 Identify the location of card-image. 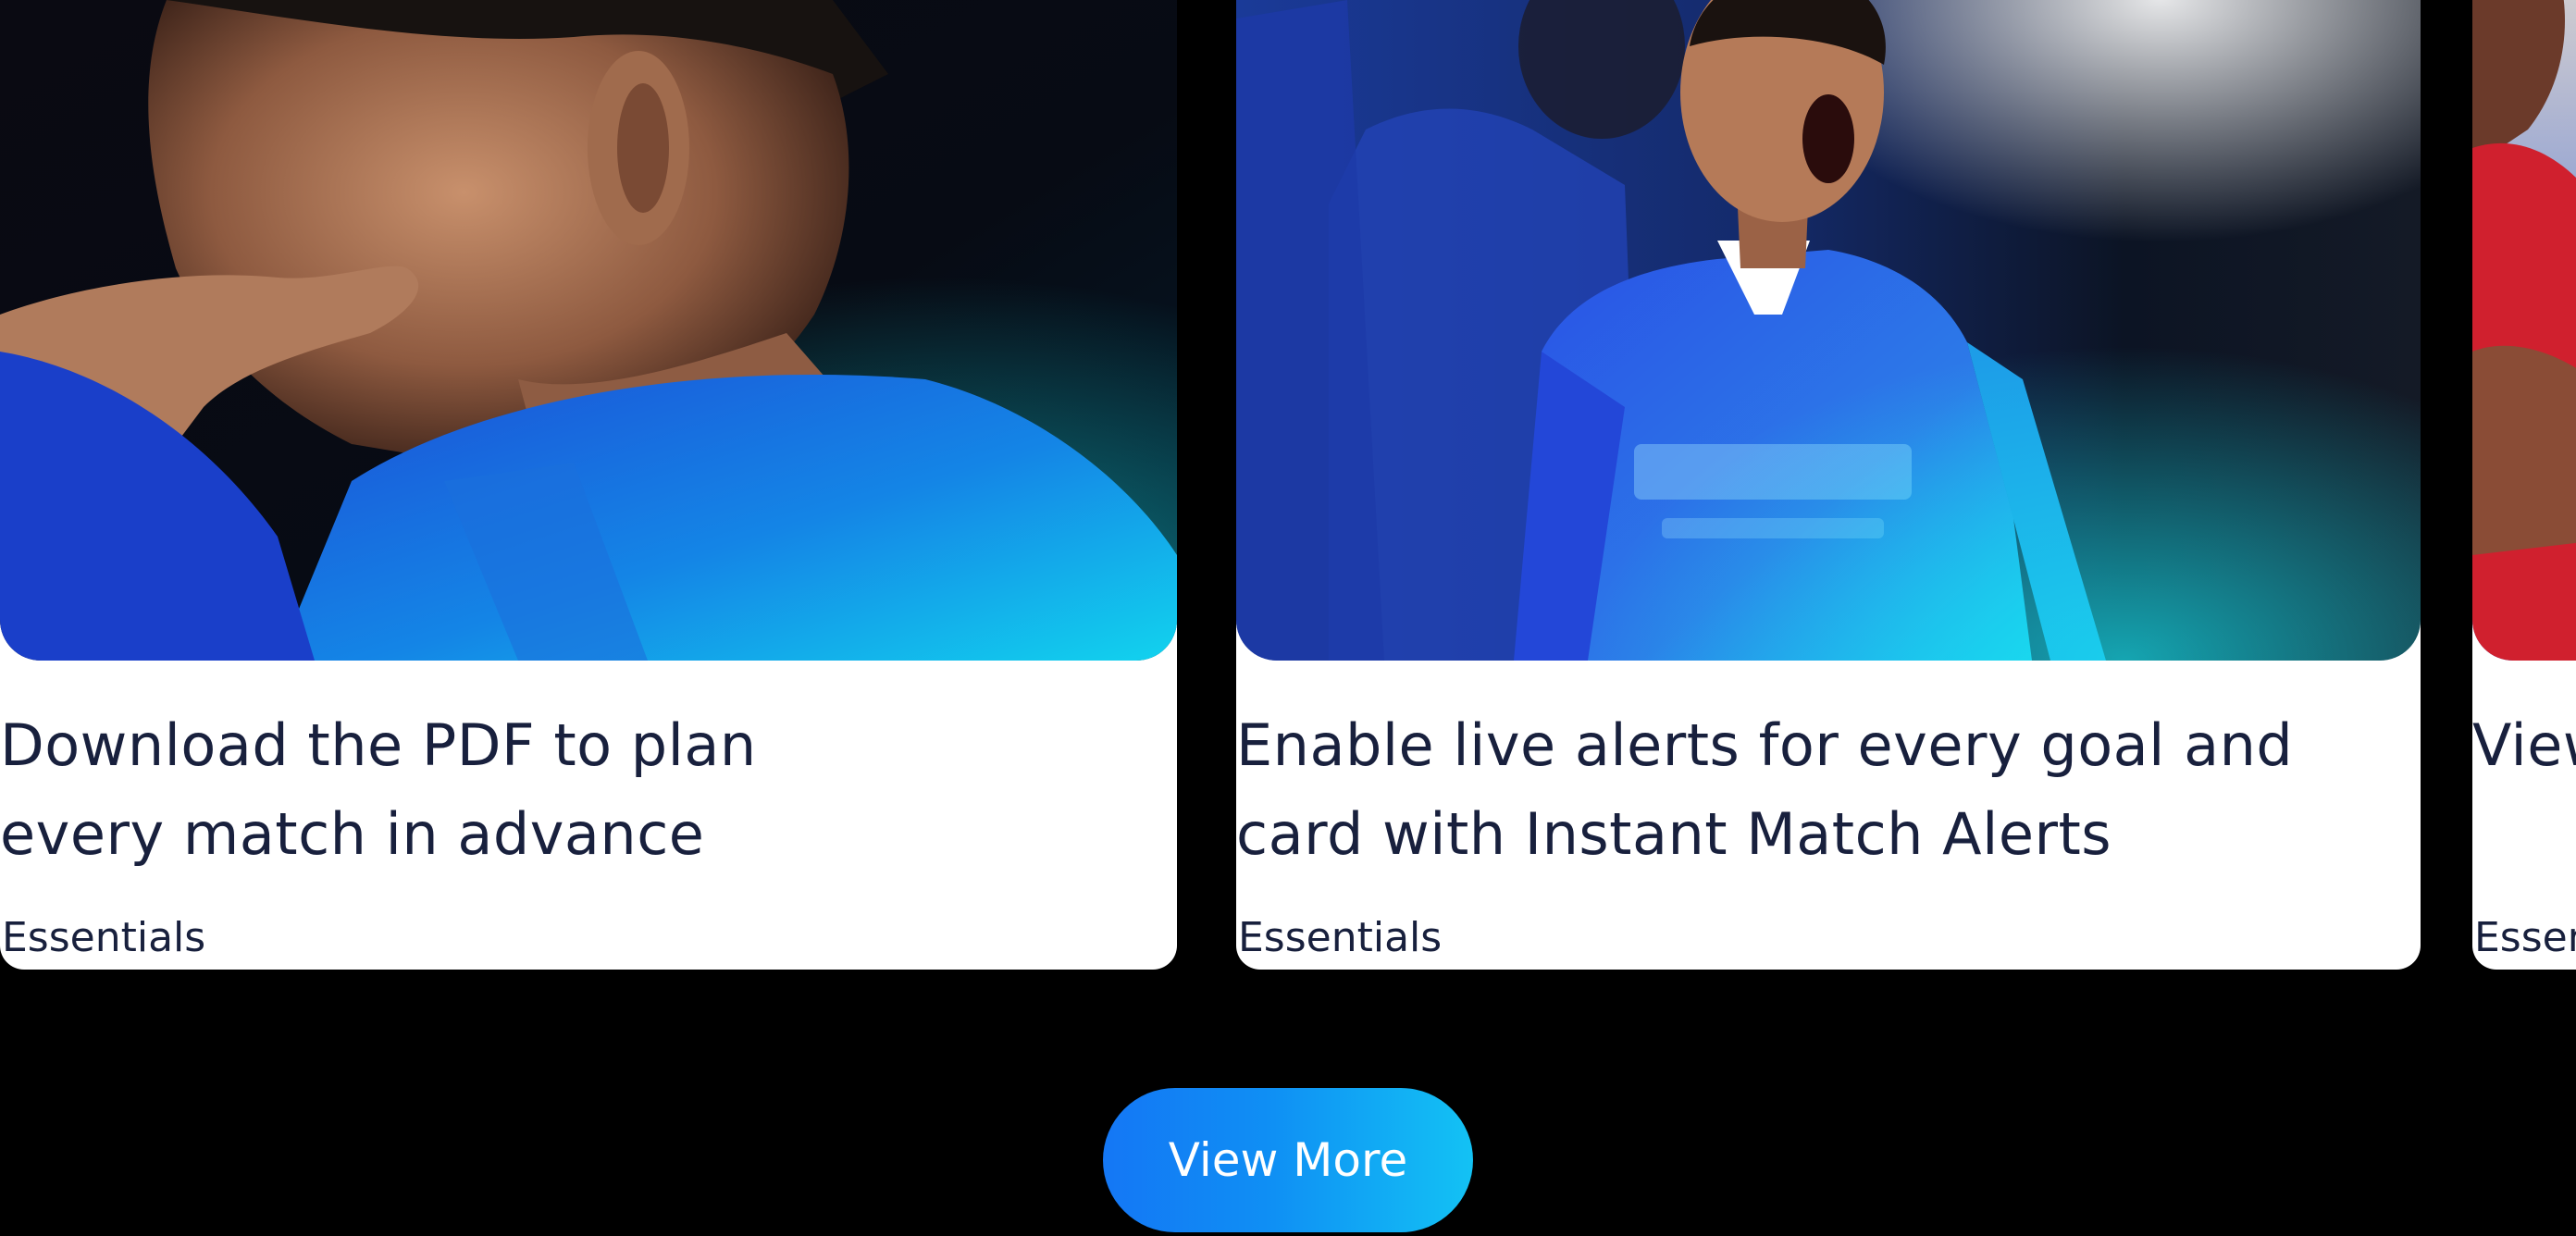
(2524, 331).